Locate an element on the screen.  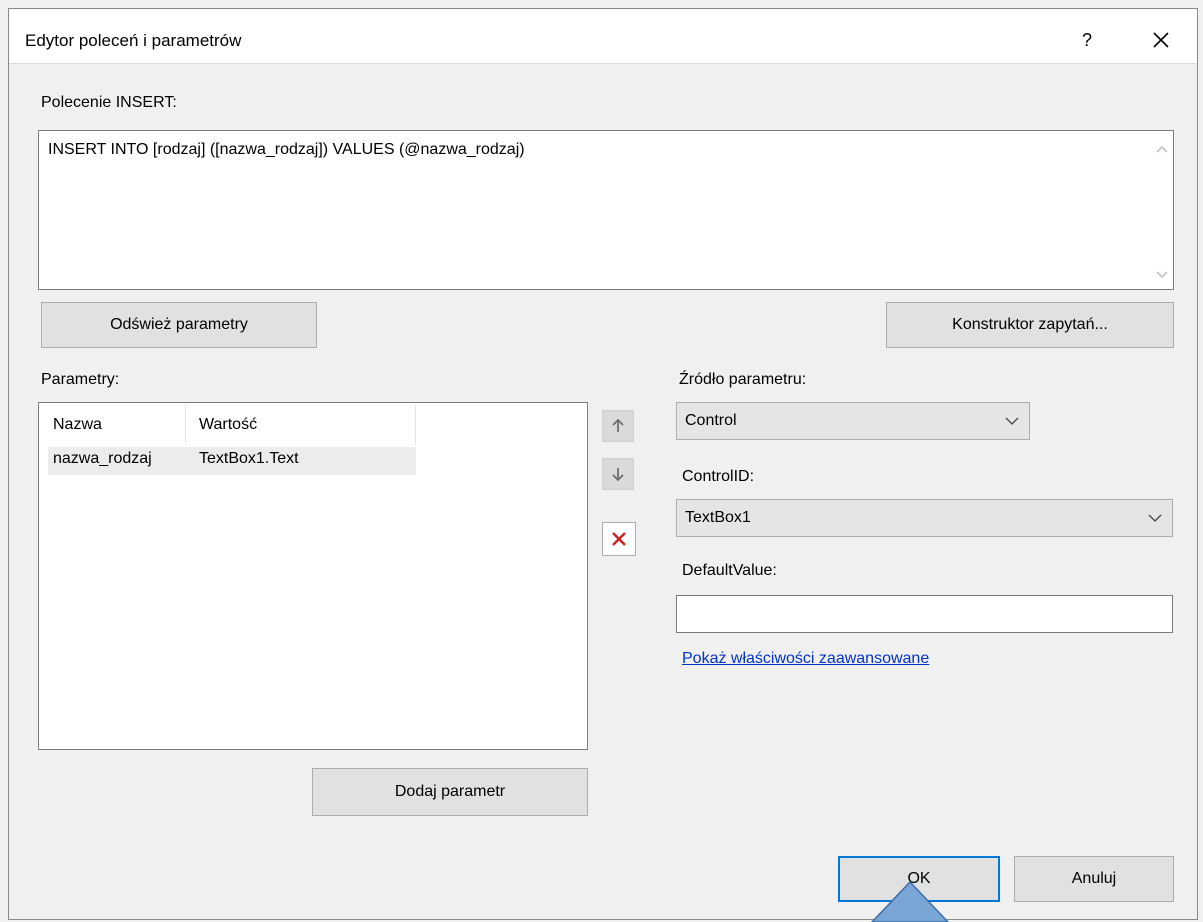
controlid-value: TextBox1 is located at coordinates (718, 517).